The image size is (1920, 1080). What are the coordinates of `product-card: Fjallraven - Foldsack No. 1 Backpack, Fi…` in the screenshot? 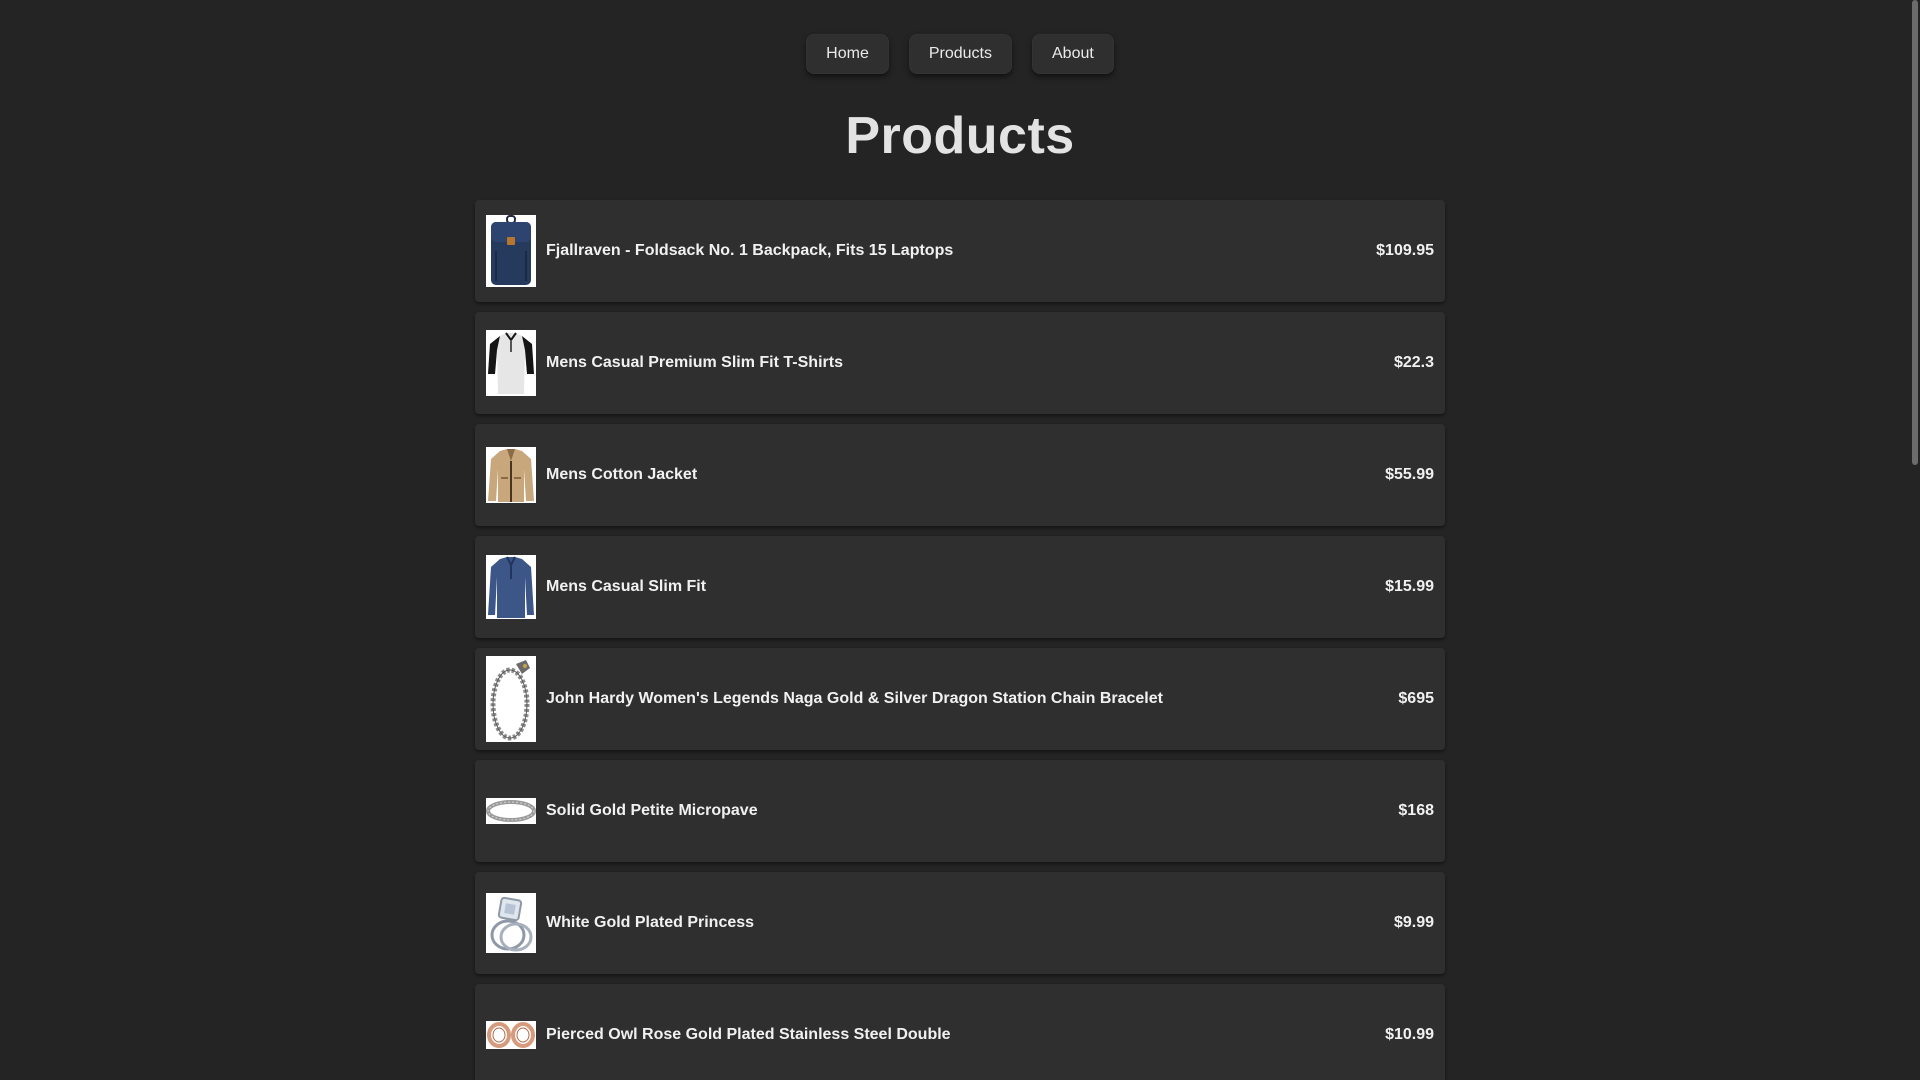 It's located at (960, 251).